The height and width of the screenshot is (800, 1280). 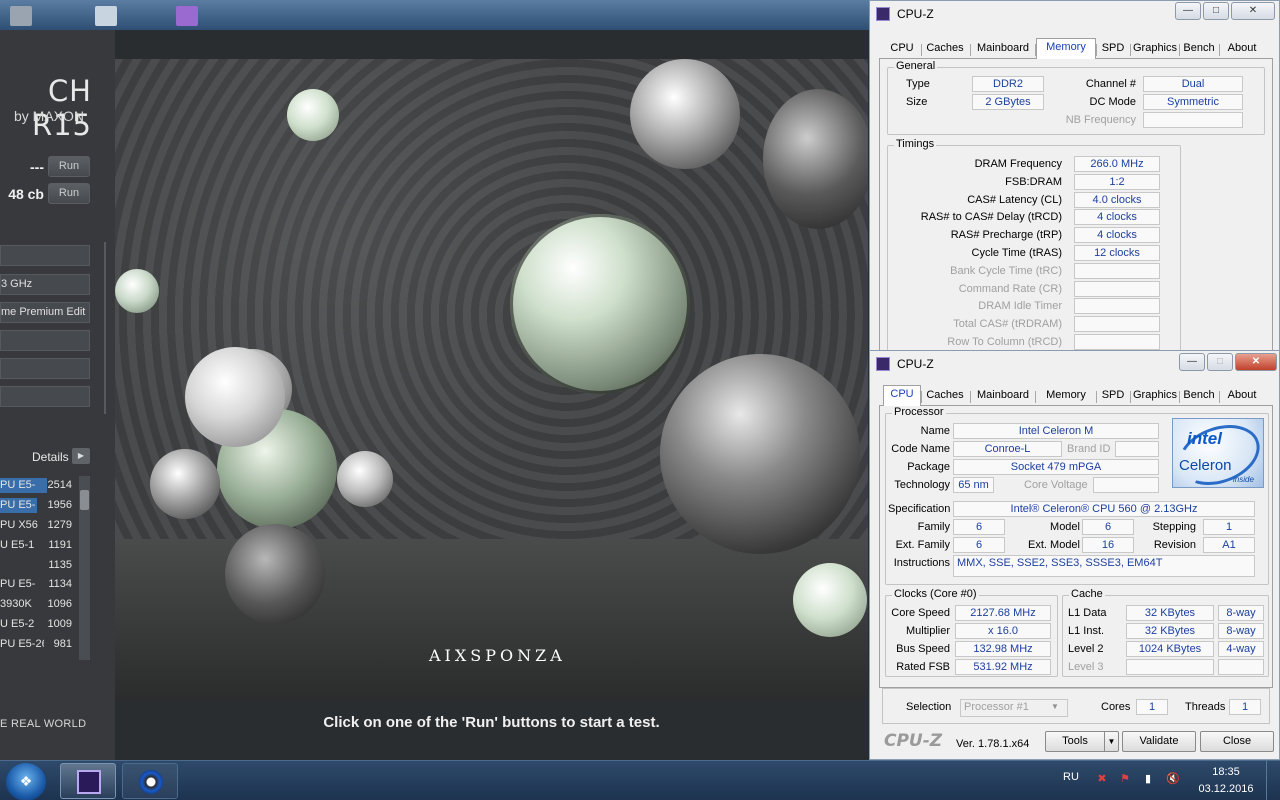 I want to click on run-button-cpu: Run, so click(x=69, y=193).